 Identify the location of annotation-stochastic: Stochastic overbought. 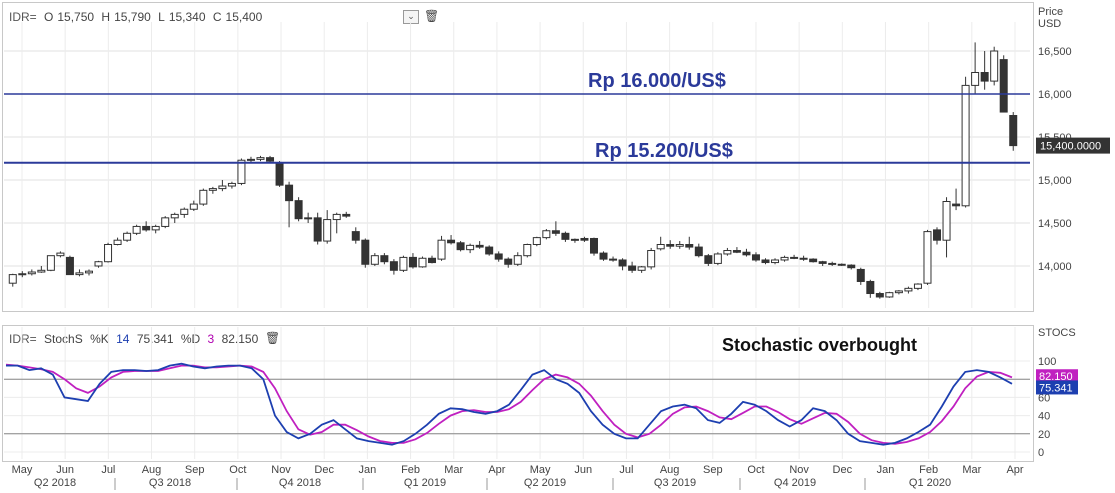
(819, 345).